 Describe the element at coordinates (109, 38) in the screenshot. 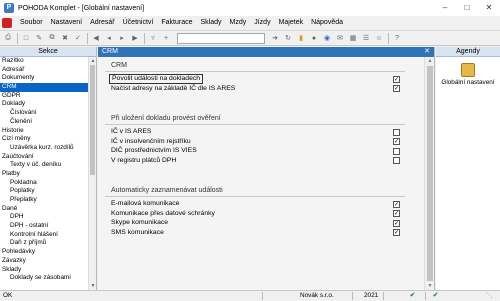

I see `previous-record-icon: ◂` at that location.